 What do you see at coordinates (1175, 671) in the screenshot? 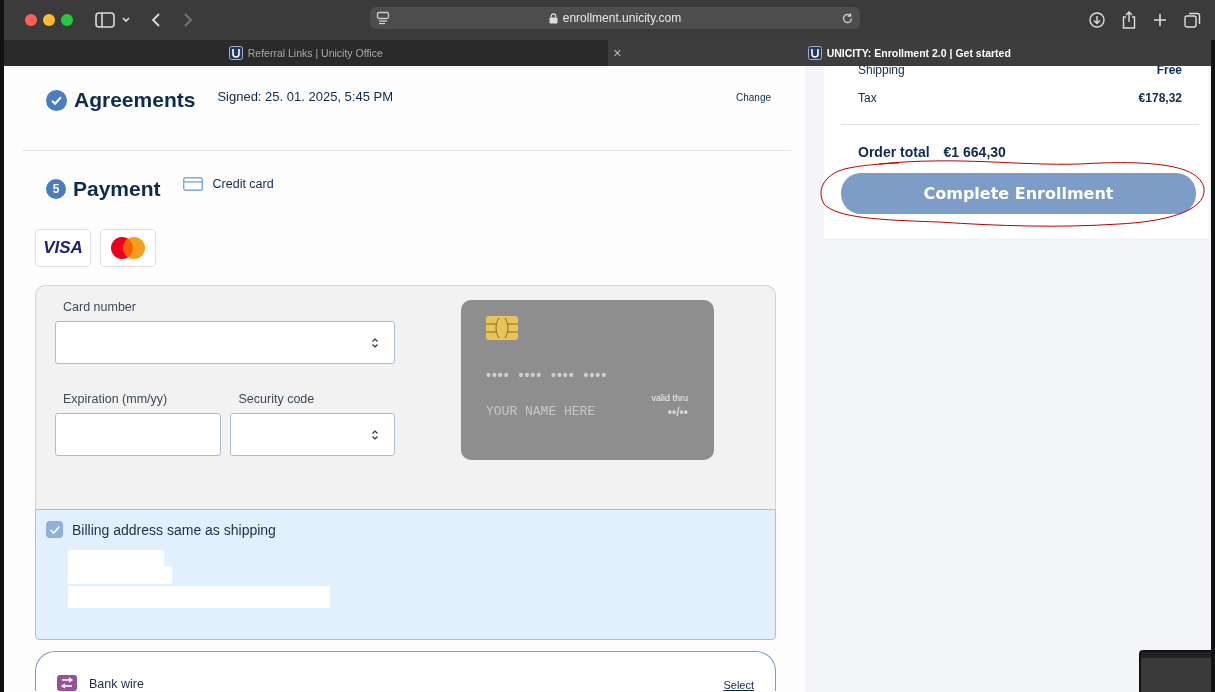
I see `screenshot-thumbnail` at bounding box center [1175, 671].